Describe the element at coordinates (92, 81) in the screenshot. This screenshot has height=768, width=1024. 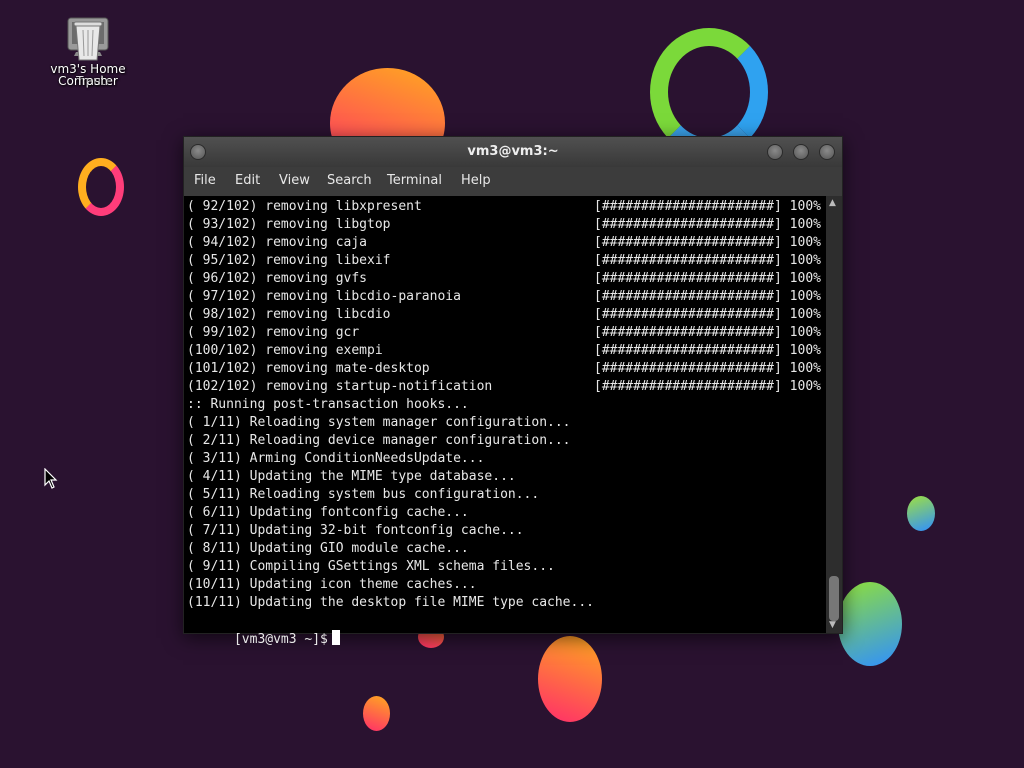
I see `desktop-icon-label-trash: Trash` at that location.